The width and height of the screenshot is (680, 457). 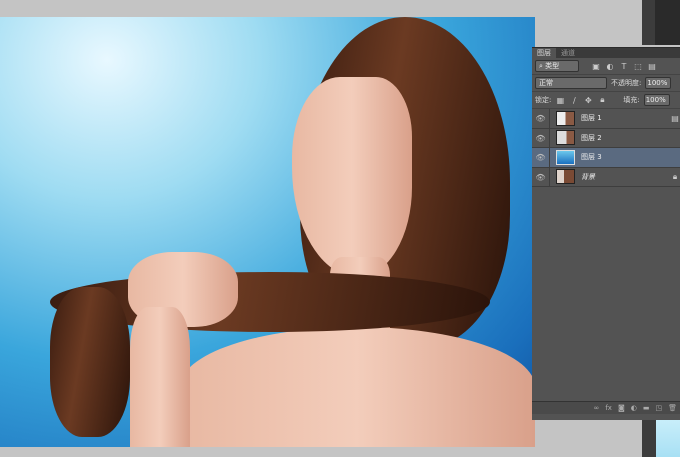 I want to click on arm, so click(x=160, y=377).